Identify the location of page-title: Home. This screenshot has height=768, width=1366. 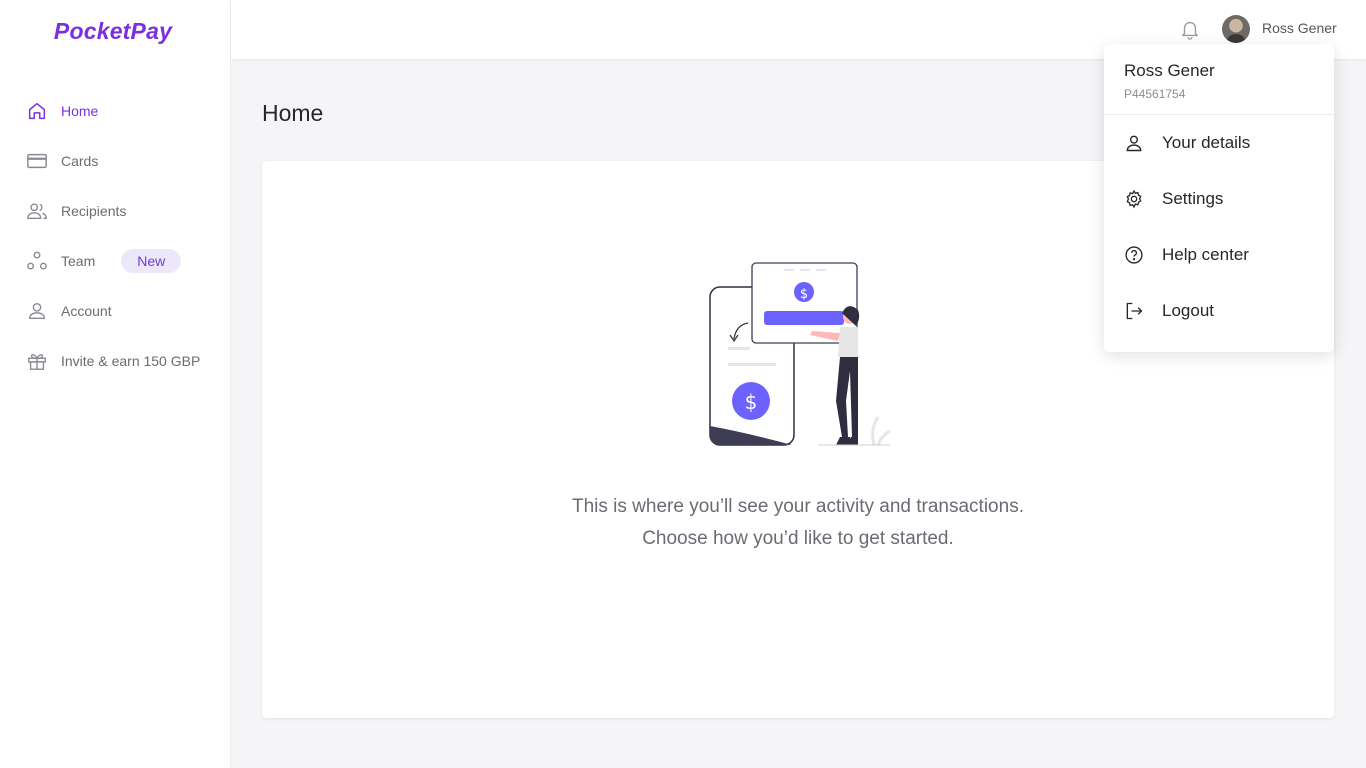
(293, 113).